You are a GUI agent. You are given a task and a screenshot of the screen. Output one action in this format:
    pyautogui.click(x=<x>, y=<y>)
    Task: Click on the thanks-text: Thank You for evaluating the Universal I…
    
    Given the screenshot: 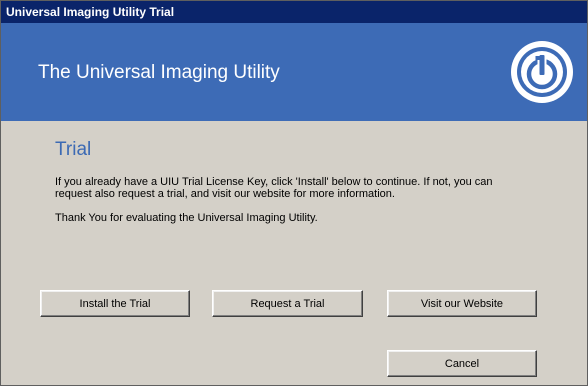 What is the action you would take?
    pyautogui.click(x=186, y=218)
    